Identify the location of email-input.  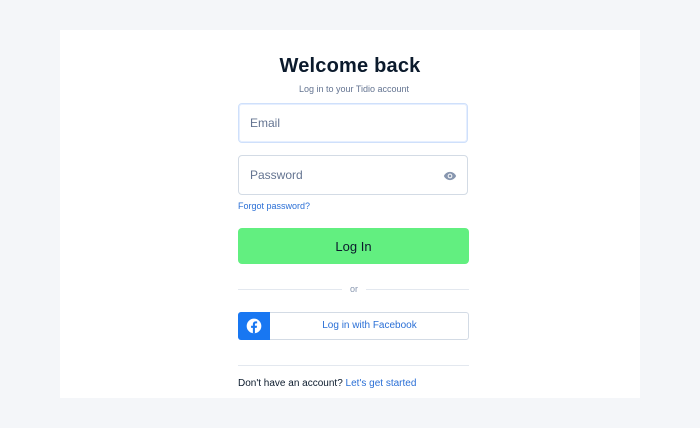
(345, 123).